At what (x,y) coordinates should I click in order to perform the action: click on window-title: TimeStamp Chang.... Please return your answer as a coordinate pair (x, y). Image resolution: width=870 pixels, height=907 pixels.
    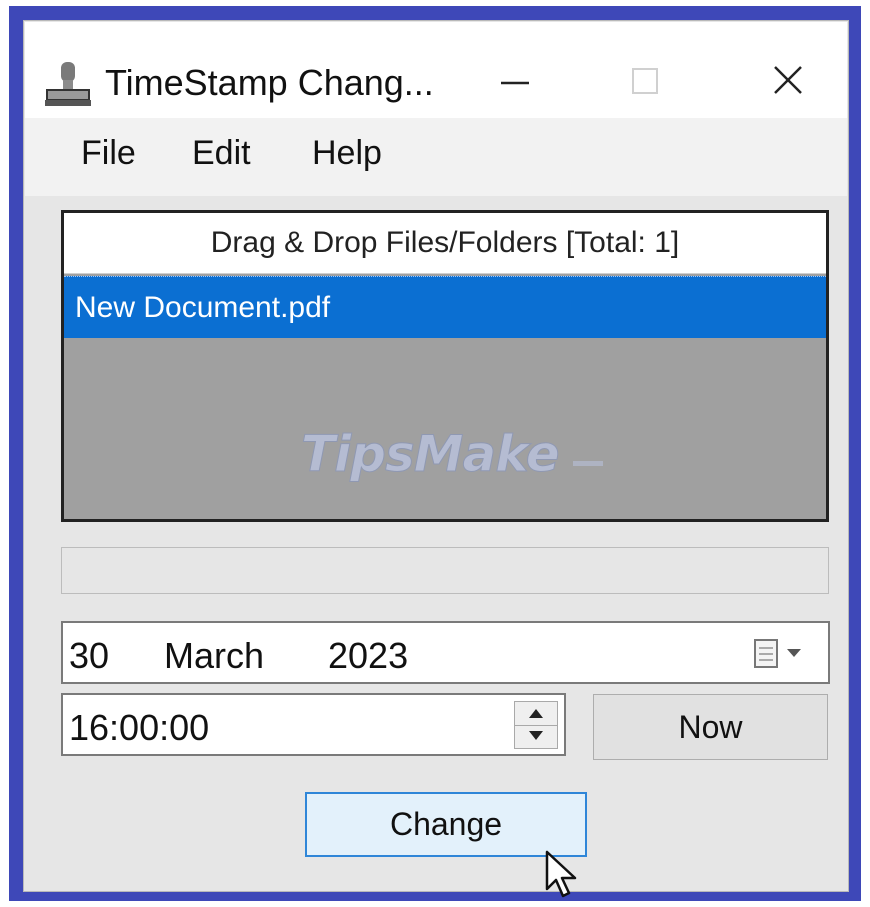
    Looking at the image, I should click on (269, 82).